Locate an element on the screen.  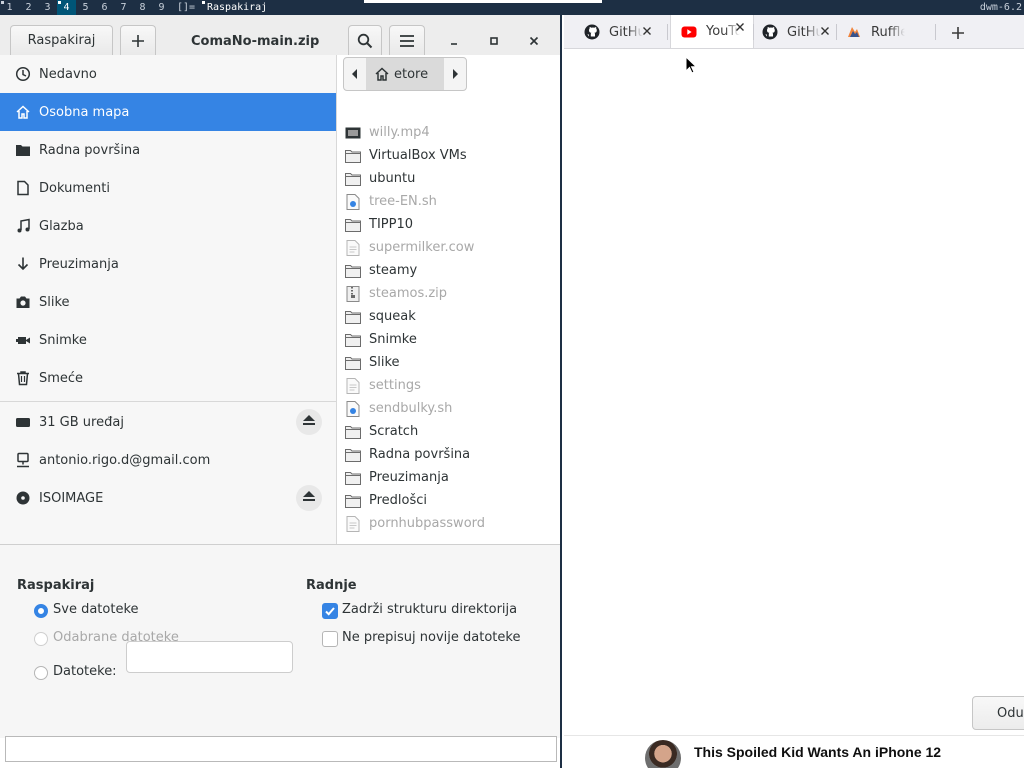
dwm-status-text: dwm-6.2 is located at coordinates (1000, 7).